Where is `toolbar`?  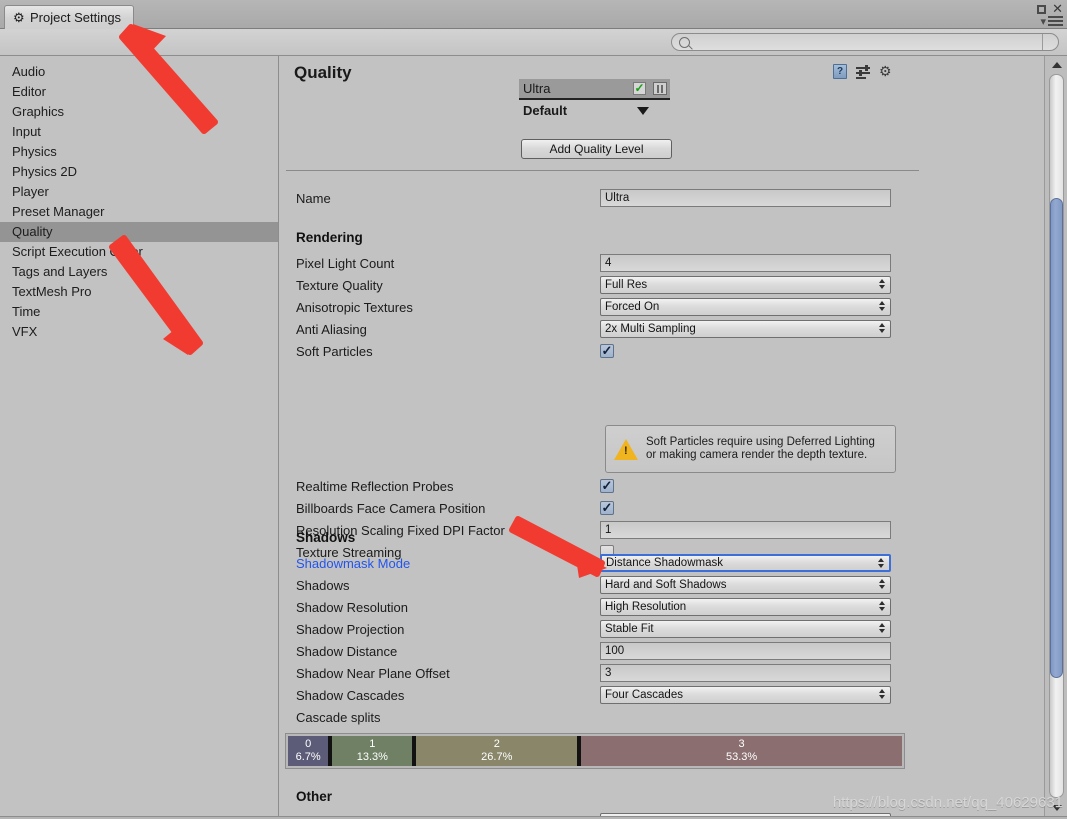
toolbar is located at coordinates (533, 42).